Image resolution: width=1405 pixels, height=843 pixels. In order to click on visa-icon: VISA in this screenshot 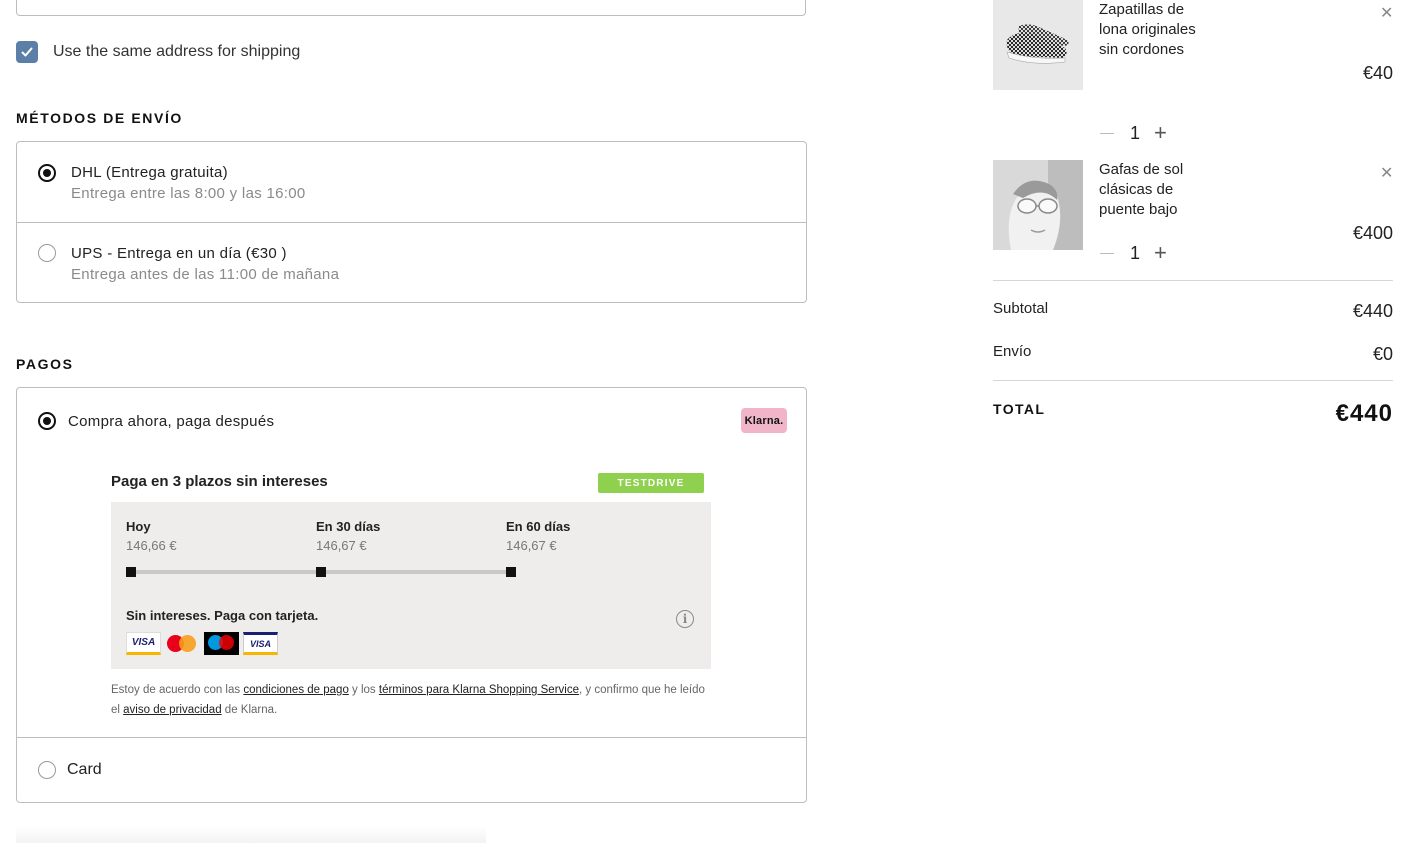, I will do `click(143, 643)`.